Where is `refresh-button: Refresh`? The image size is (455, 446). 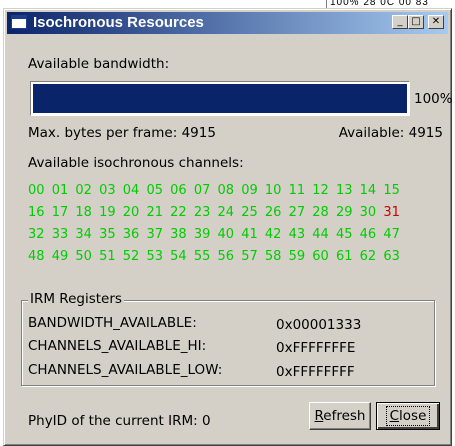
refresh-button: Refresh is located at coordinates (340, 416).